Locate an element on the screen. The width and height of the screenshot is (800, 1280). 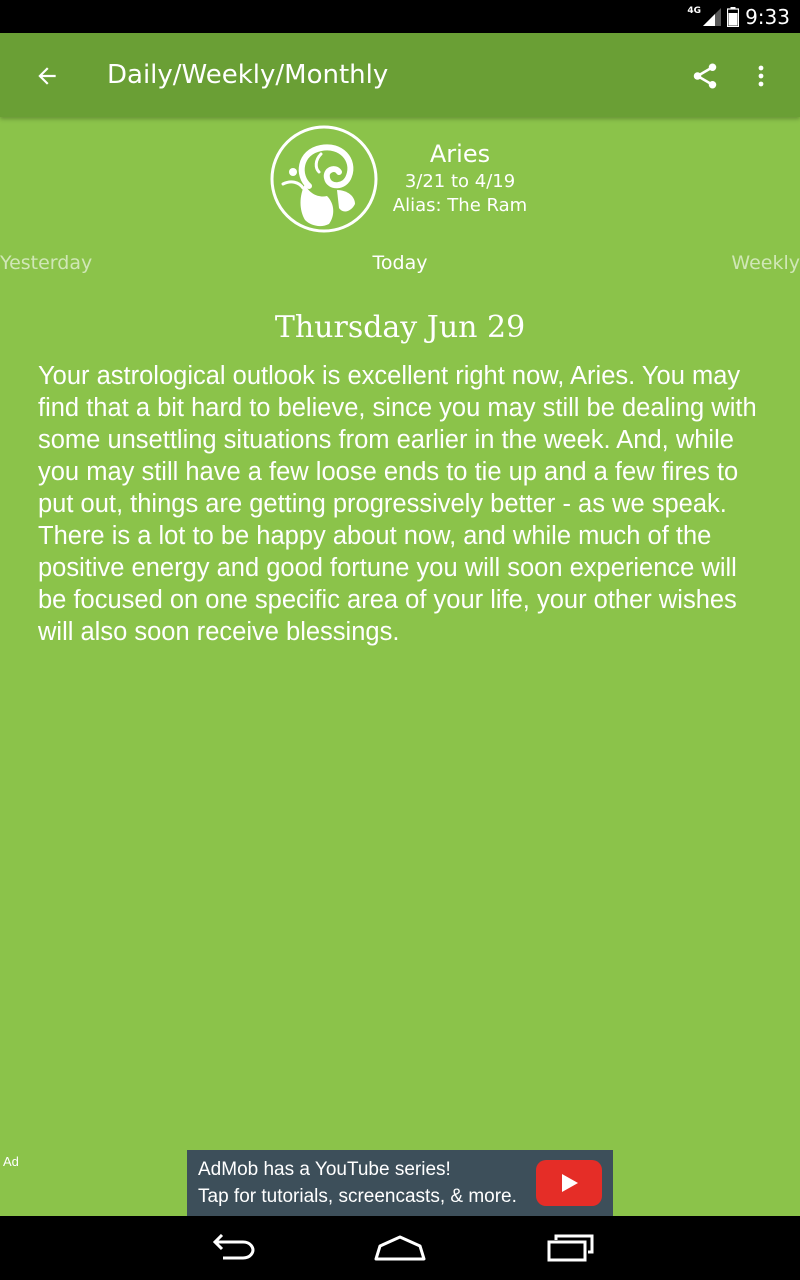
vertical-dots-icon is located at coordinates (761, 76).